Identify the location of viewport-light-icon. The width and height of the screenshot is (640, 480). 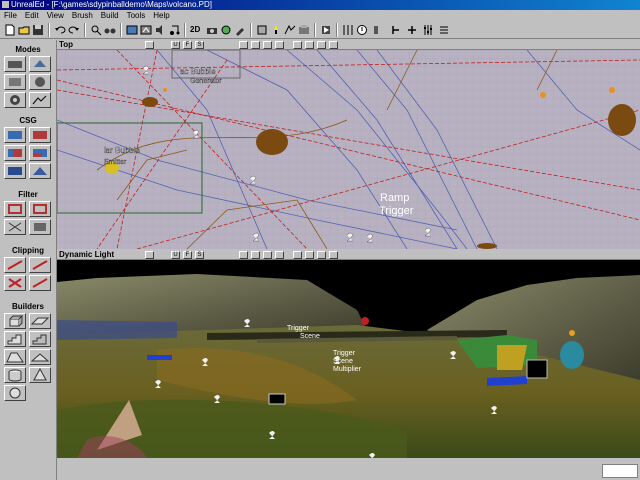
(279, 45).